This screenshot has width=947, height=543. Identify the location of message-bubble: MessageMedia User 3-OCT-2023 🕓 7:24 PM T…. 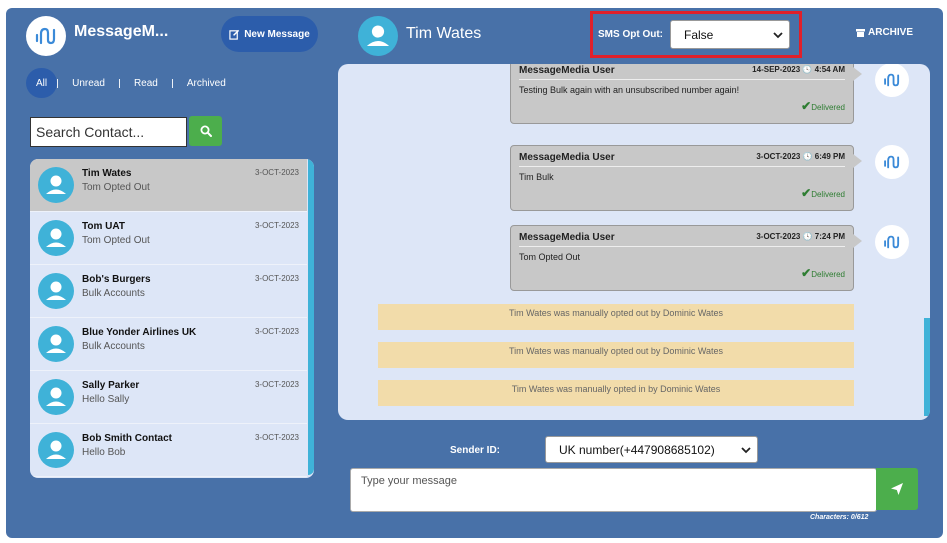
(686, 258).